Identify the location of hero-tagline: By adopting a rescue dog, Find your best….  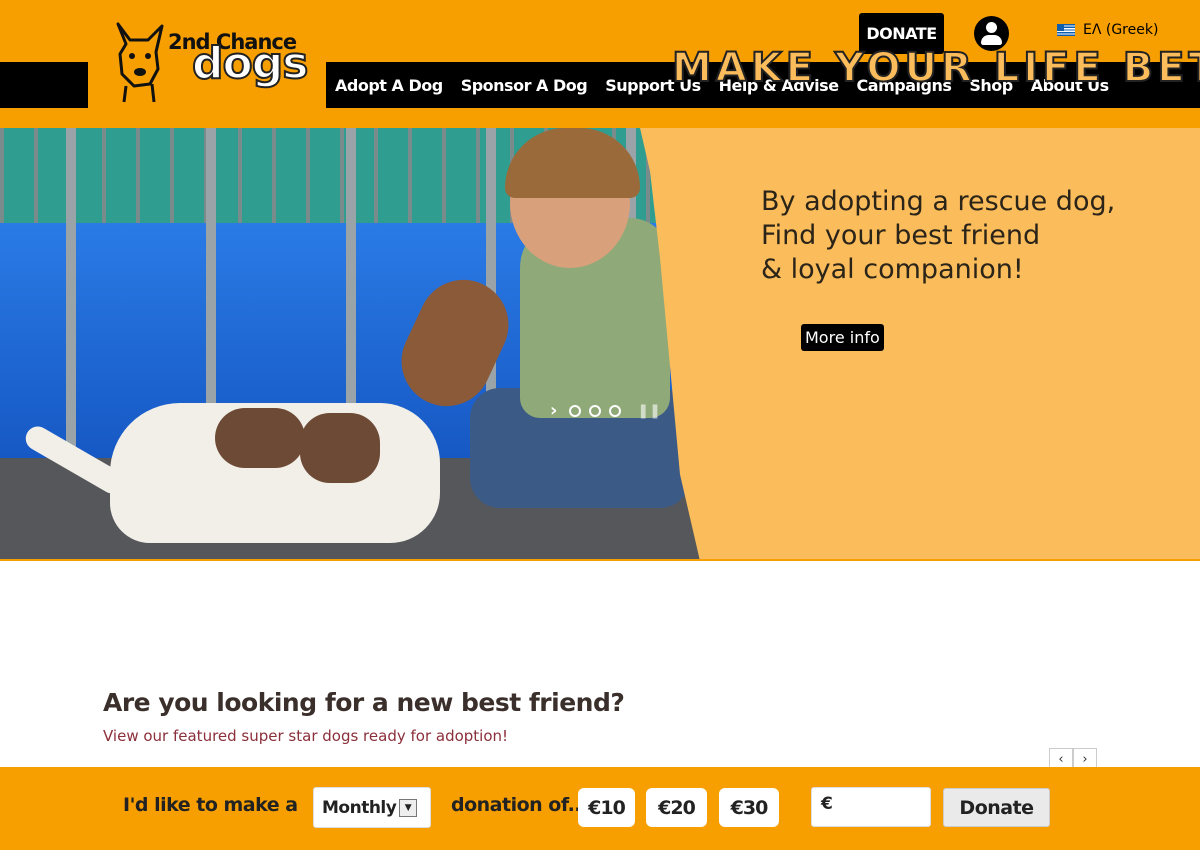
(938, 236).